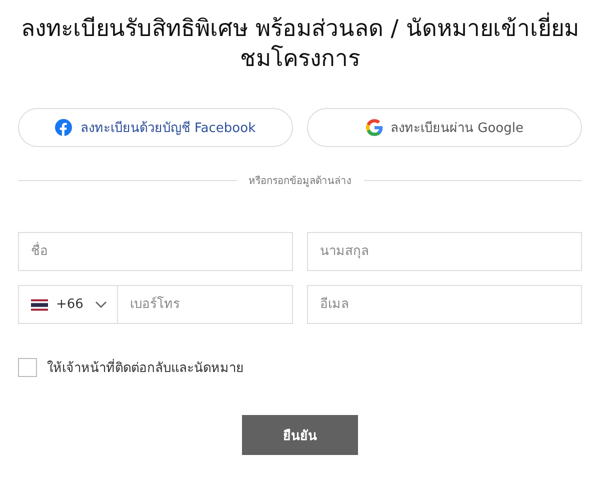  I want to click on country-code-select: +66, so click(67, 304).